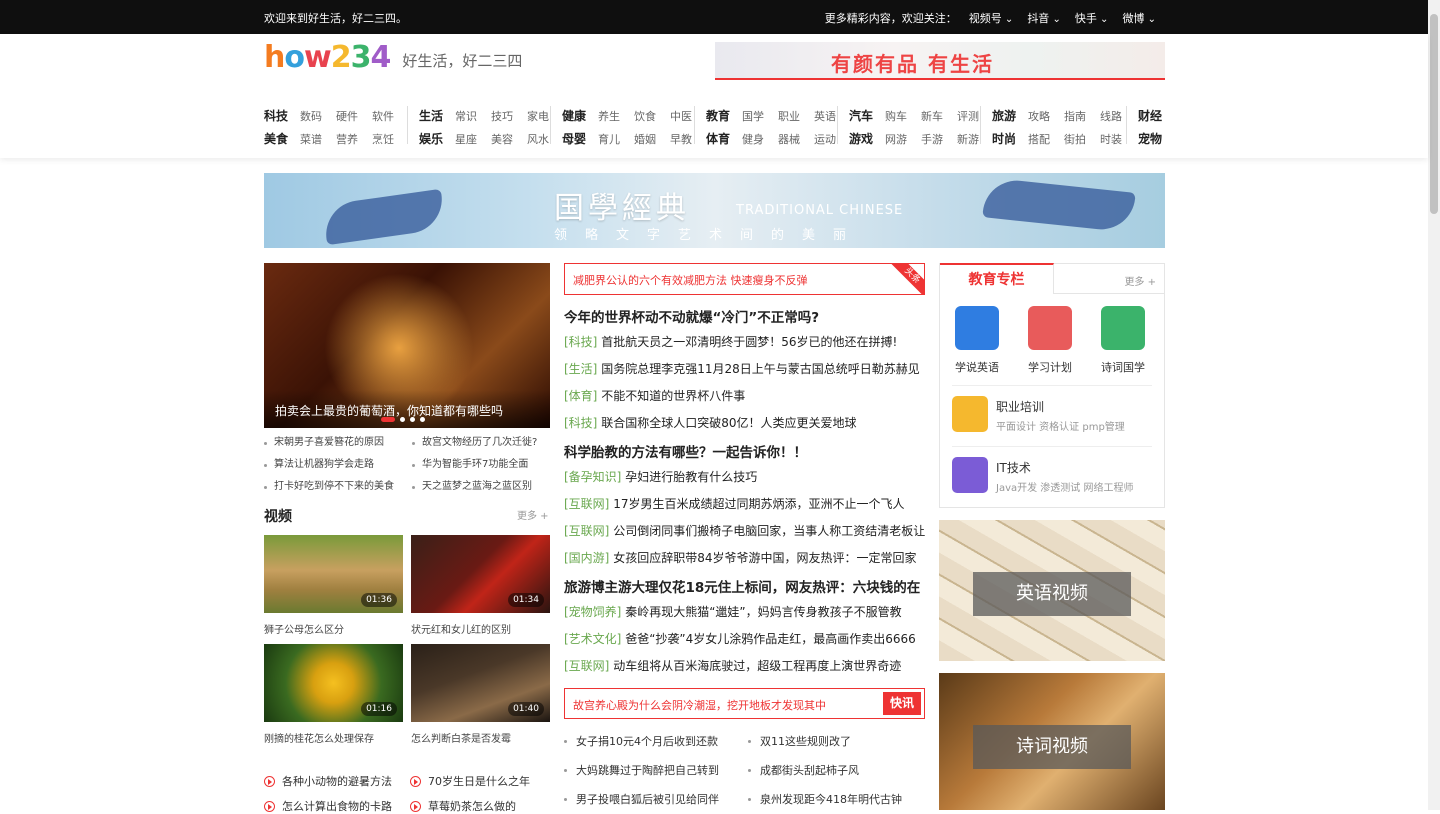  Describe the element at coordinates (390, 139) in the screenshot. I see `nav-subcategory: 烹饪` at that location.